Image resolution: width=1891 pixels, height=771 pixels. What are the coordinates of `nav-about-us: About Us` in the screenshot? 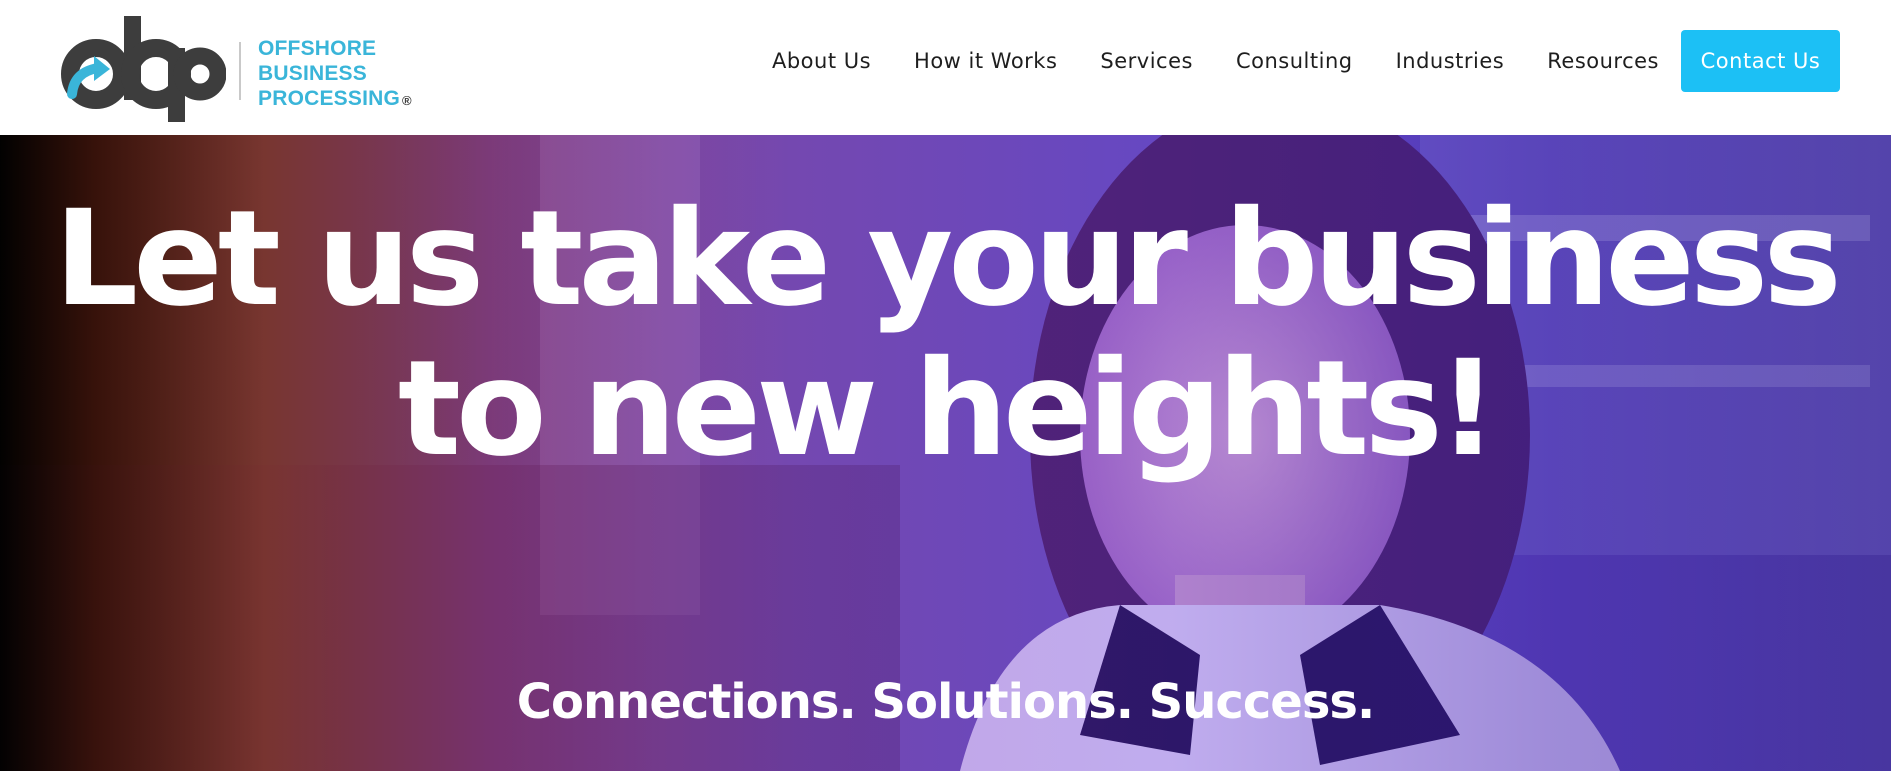 It's located at (821, 61).